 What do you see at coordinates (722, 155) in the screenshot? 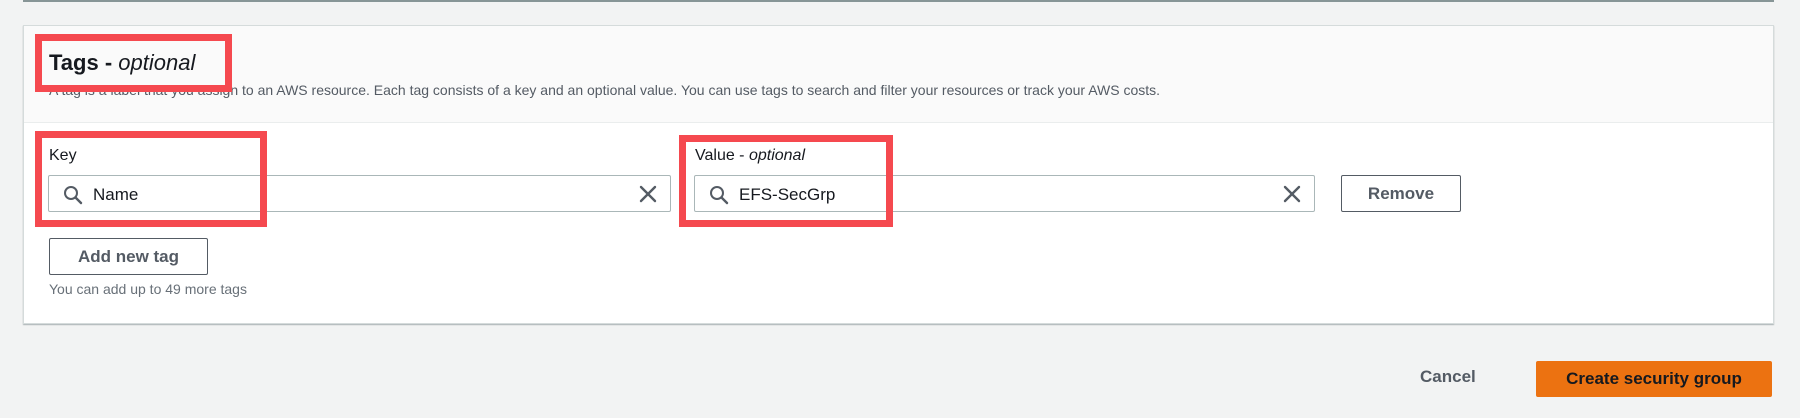
I see `value-label-text: Value -` at bounding box center [722, 155].